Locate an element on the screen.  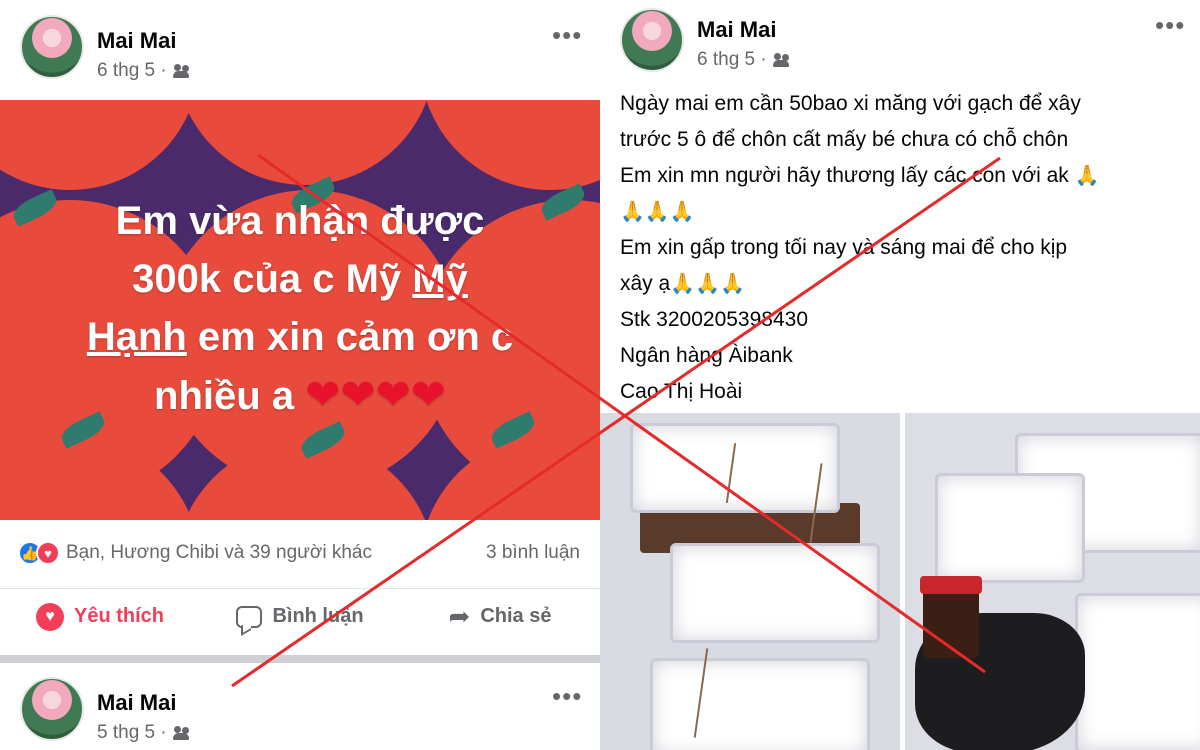
account-holder: Cao Thị Hoài is located at coordinates (681, 391).